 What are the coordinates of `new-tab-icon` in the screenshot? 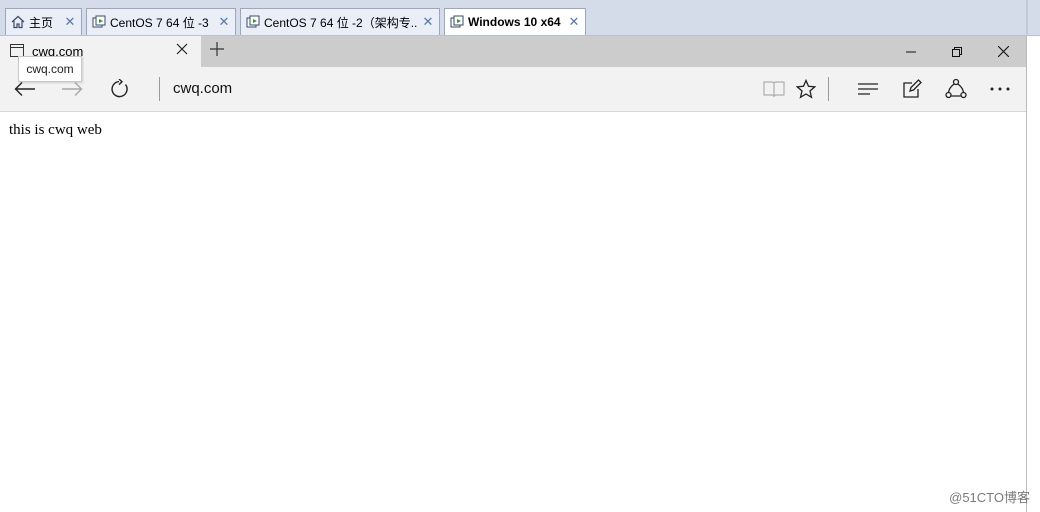 It's located at (217, 50).